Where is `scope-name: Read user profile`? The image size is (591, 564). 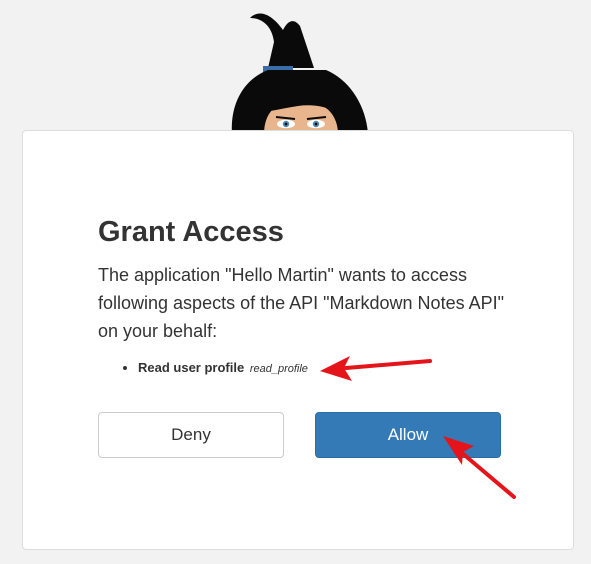 scope-name: Read user profile is located at coordinates (191, 367).